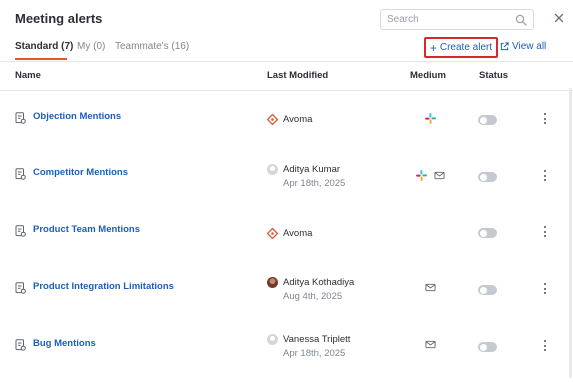  What do you see at coordinates (64, 343) in the screenshot?
I see `alert-name-link: Bug Mentions` at bounding box center [64, 343].